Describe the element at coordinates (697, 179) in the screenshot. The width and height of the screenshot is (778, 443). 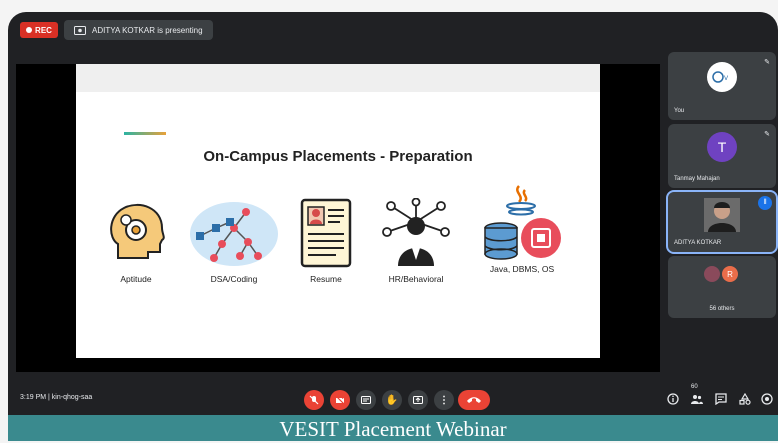
I see `participant-name: Tanmay Mahajan` at that location.